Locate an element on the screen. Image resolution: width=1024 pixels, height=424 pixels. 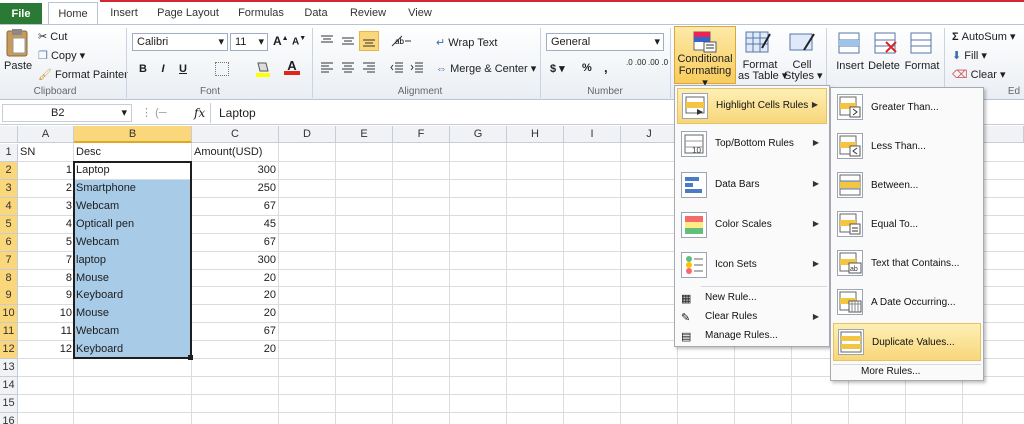
insert-cells-icon is located at coordinates (849, 43).